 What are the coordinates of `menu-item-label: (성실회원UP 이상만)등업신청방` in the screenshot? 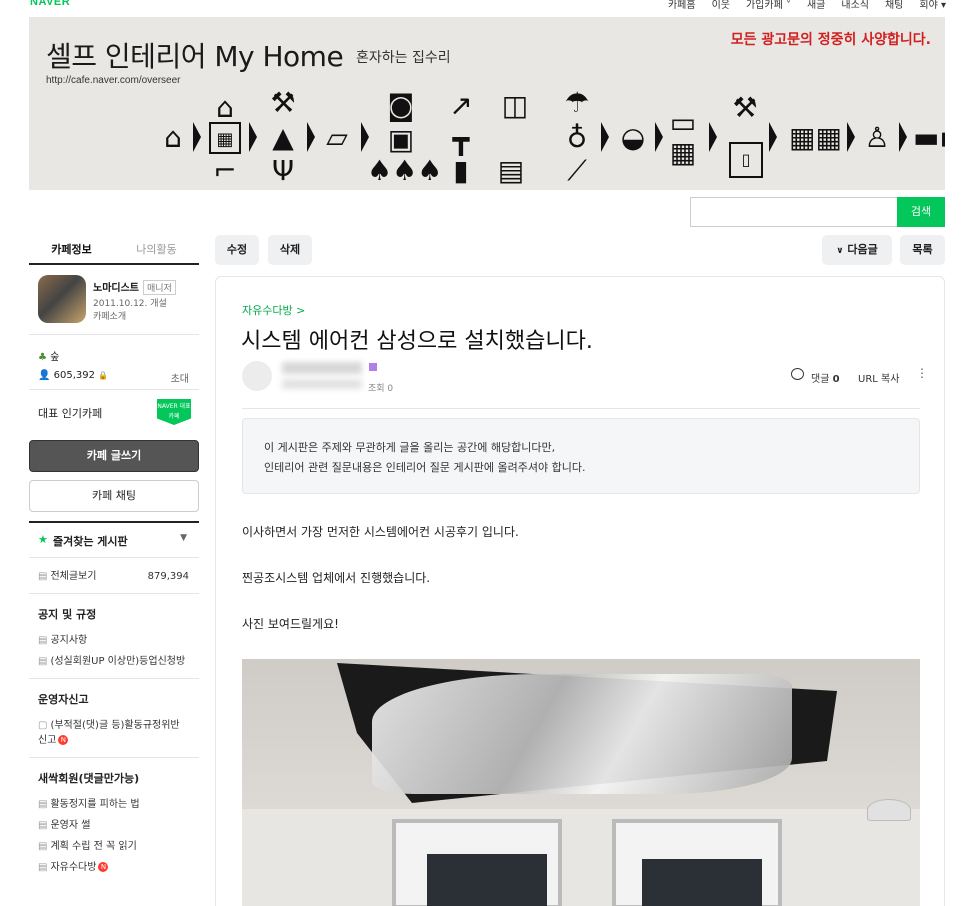 It's located at (118, 661).